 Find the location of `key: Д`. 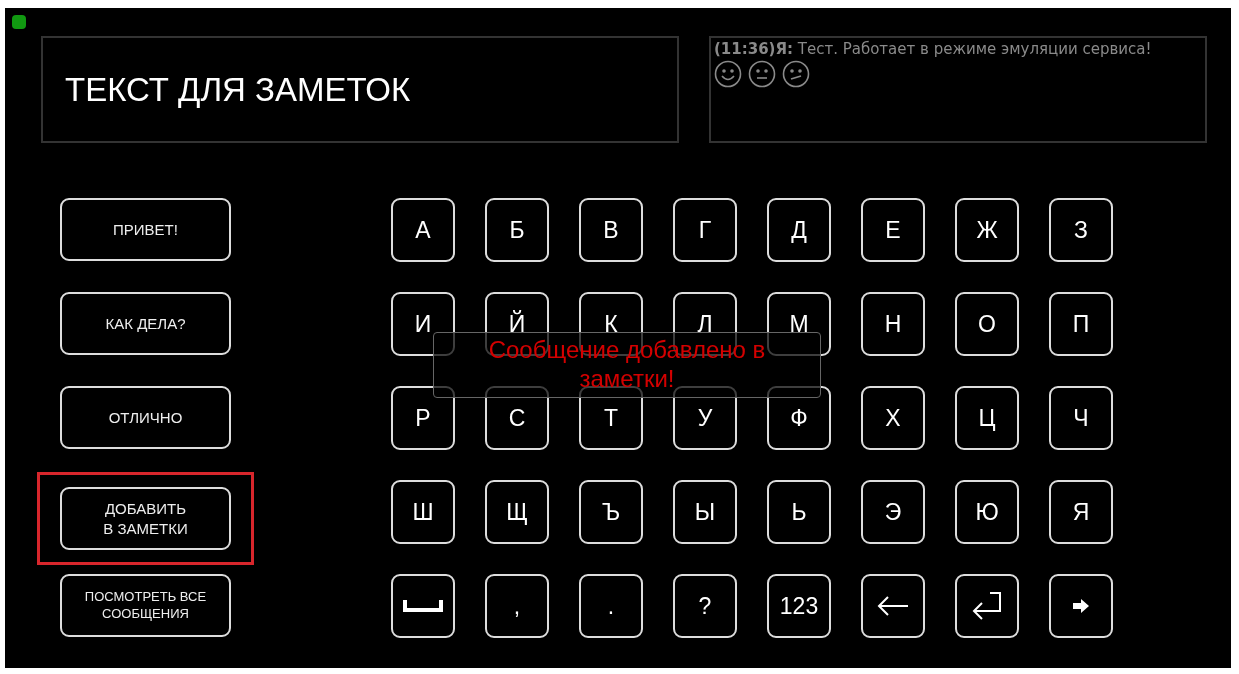

key: Д is located at coordinates (799, 230).